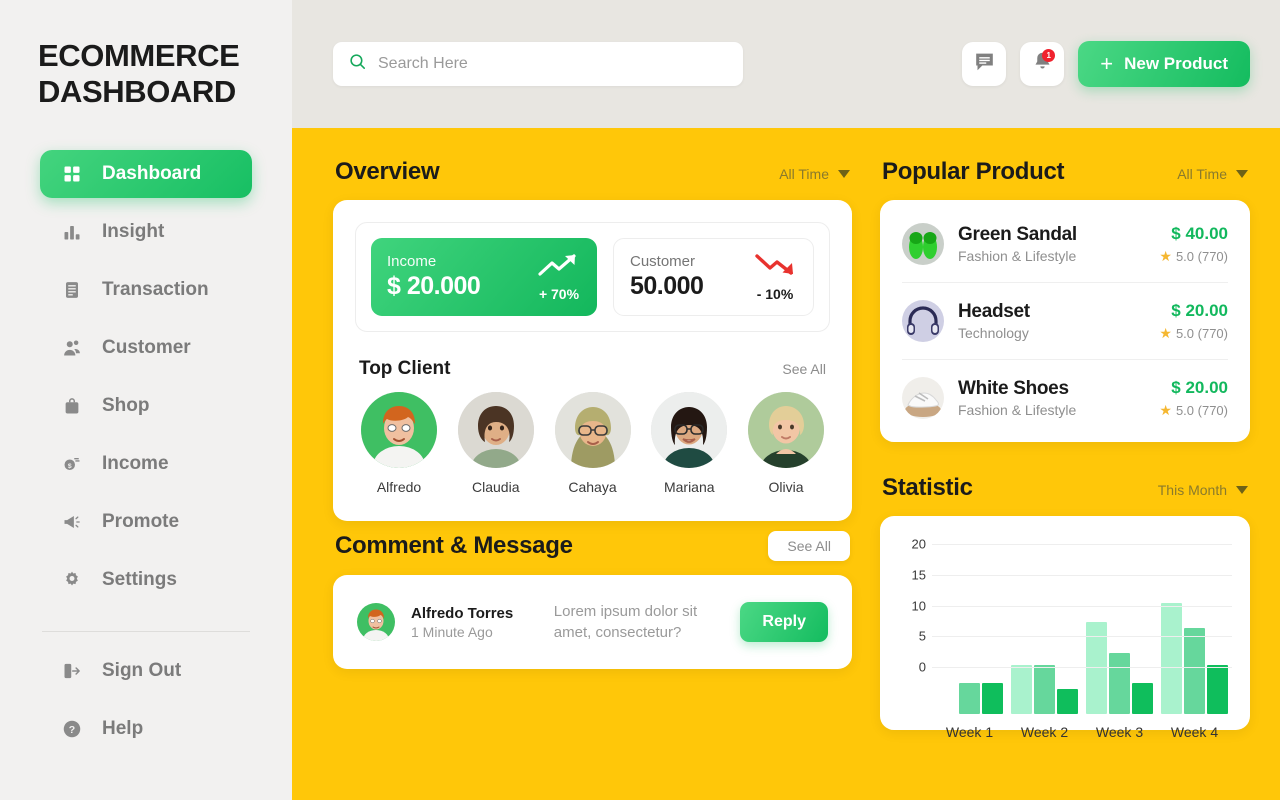 Image resolution: width=1280 pixels, height=800 pixels. I want to click on chart-y-tick: 15, so click(918, 575).